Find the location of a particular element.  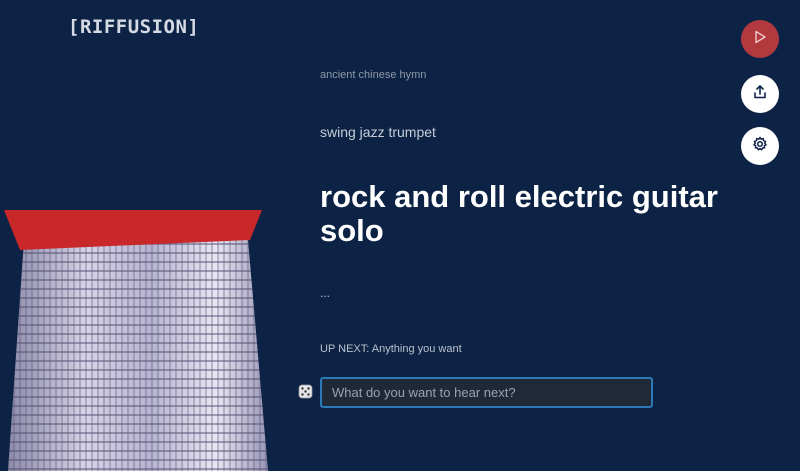

play-button is located at coordinates (760, 39).